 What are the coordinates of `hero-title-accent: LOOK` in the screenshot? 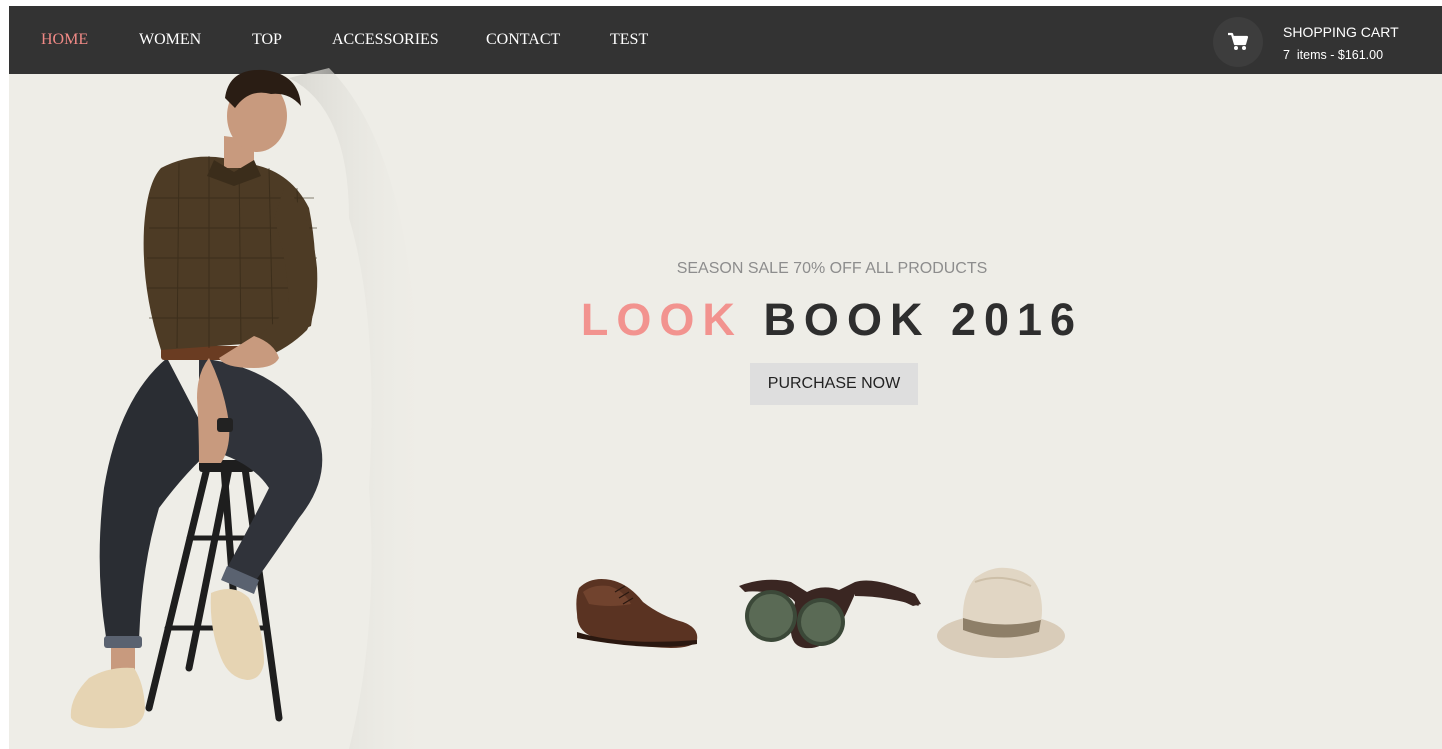 It's located at (661, 319).